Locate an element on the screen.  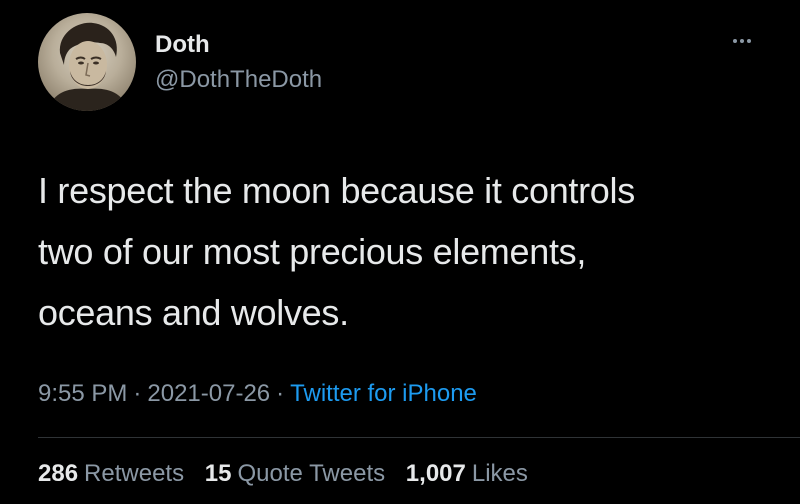
tweet-text-line: two of our most precious elements, is located at coordinates (312, 251).